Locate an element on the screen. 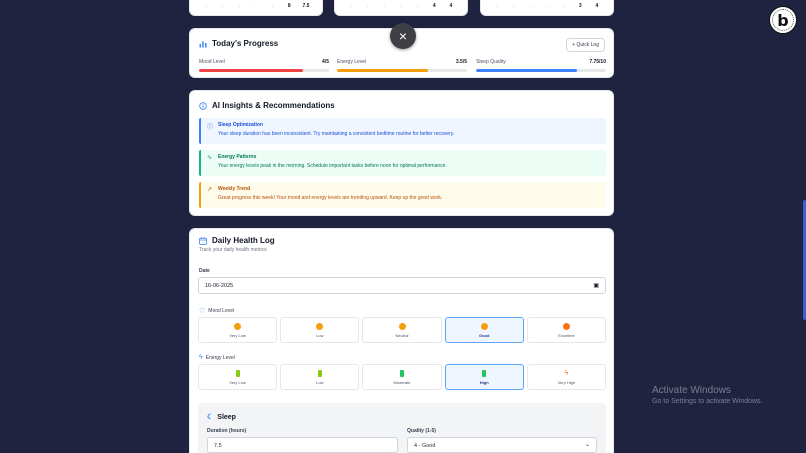  quick-log-button: + Quick Log is located at coordinates (585, 45).